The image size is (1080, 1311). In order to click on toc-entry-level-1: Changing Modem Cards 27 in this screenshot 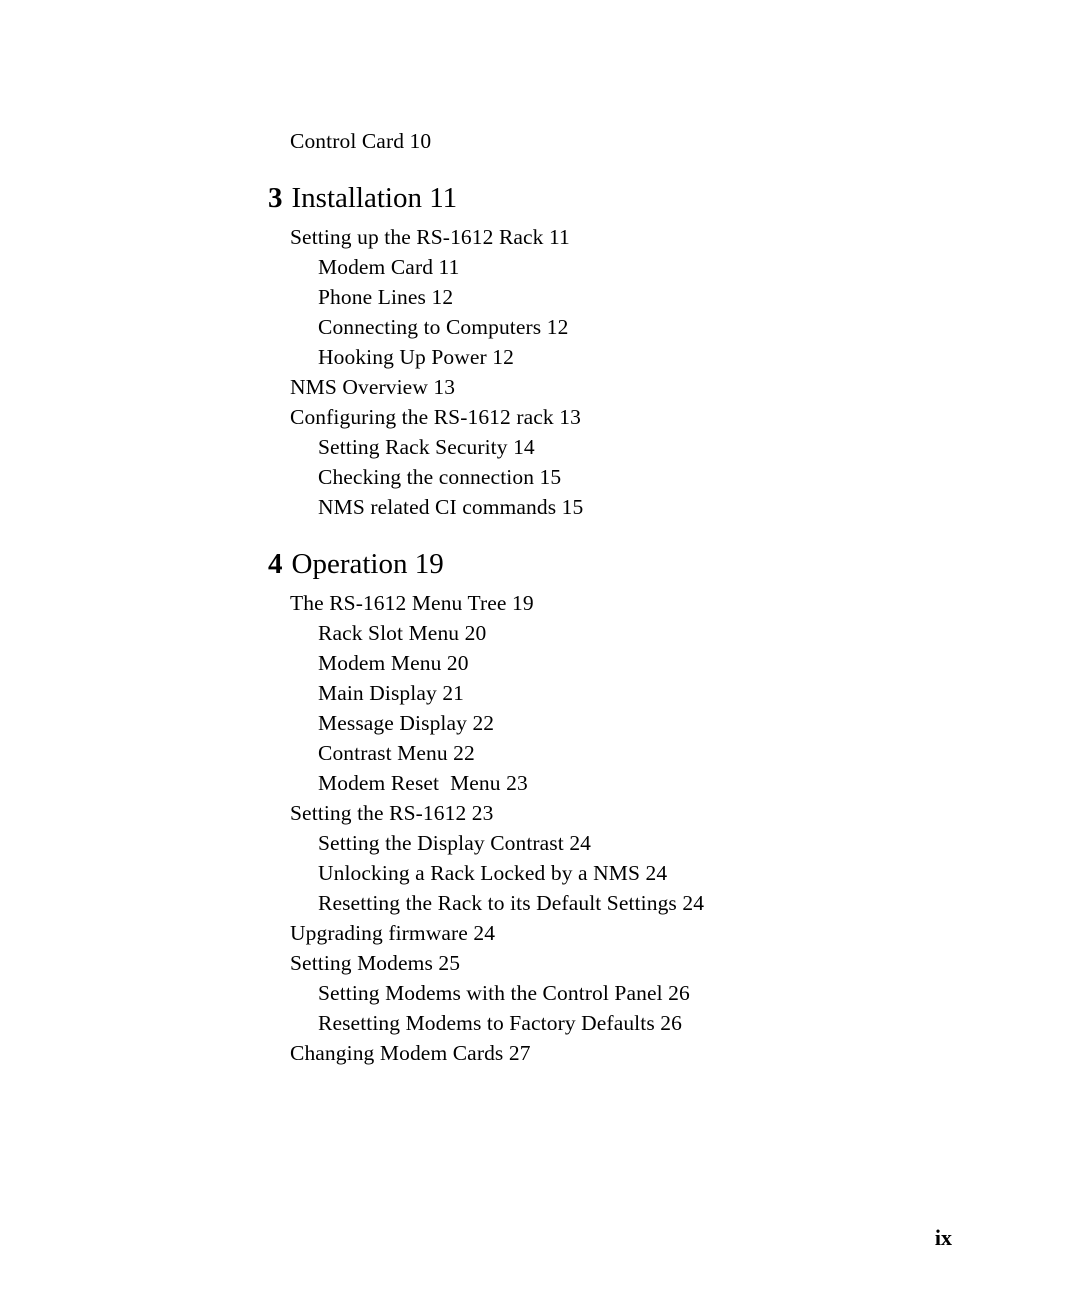, I will do `click(659, 1053)`.